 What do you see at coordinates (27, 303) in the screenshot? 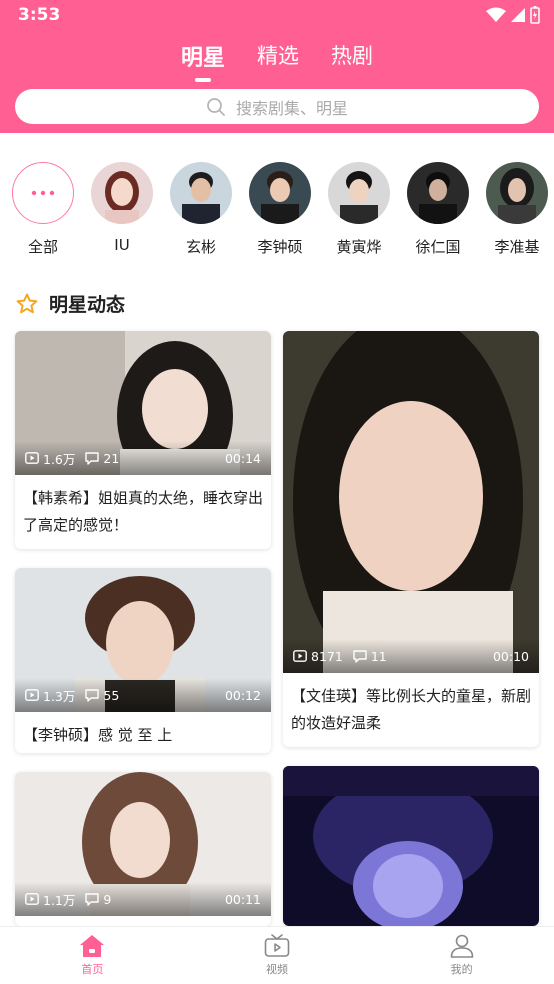
I see `star-icon` at bounding box center [27, 303].